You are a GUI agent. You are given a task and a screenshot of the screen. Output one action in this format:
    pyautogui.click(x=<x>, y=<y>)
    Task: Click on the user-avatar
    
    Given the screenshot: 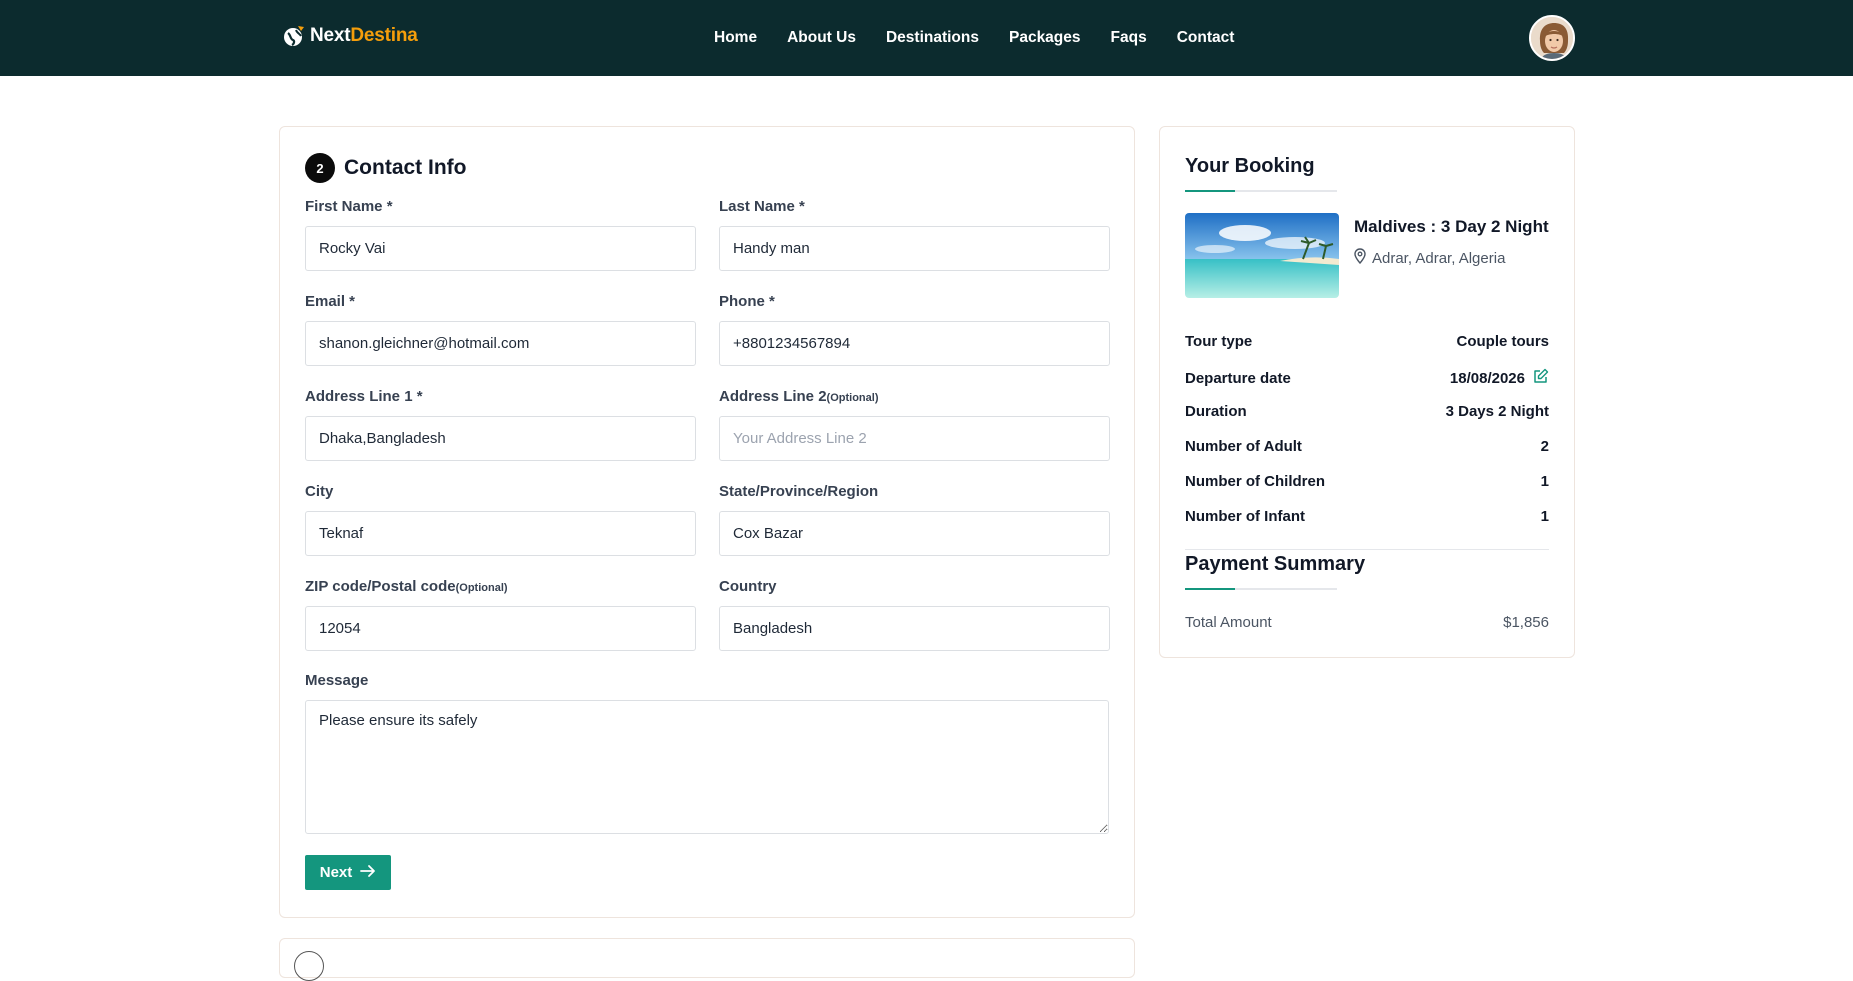 What is the action you would take?
    pyautogui.click(x=1552, y=38)
    